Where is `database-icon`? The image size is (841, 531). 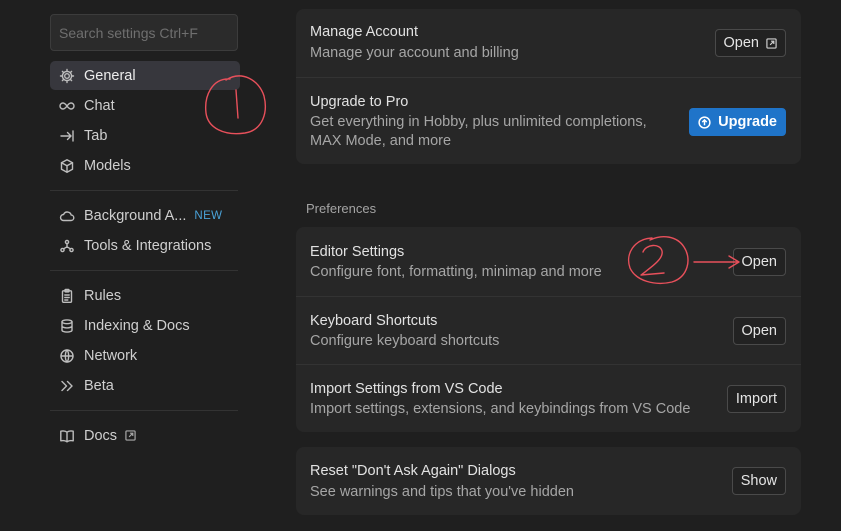
database-icon is located at coordinates (67, 326).